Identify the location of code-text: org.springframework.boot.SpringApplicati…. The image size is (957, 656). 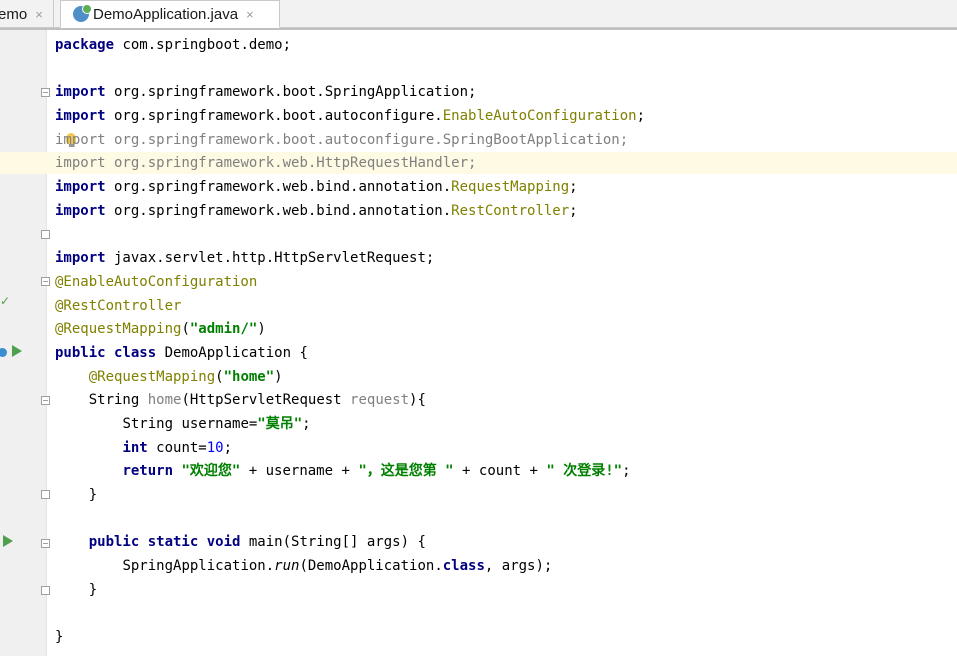
(291, 92).